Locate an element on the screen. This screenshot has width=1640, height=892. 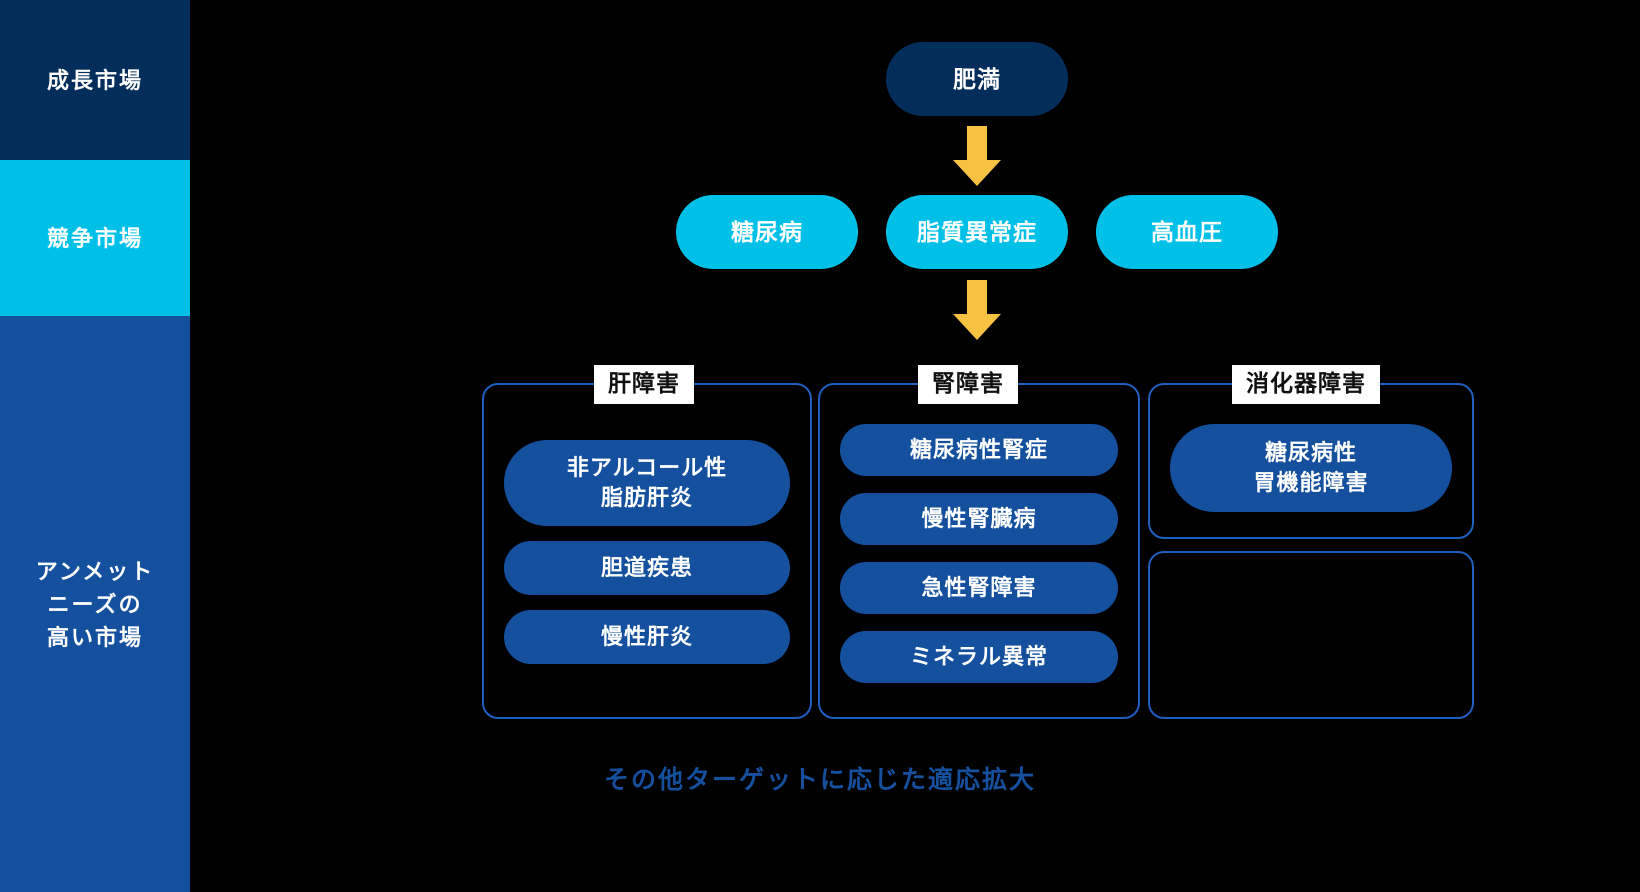
item-chronic-kidney-disease: 慢性腎臓病 is located at coordinates (979, 519).